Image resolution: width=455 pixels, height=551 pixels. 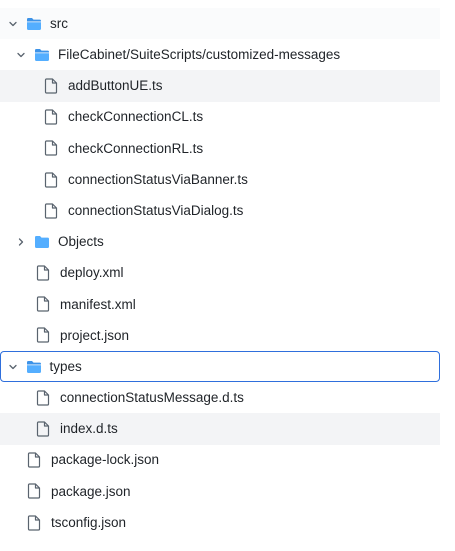 I want to click on tree-item-label: checkConnectionRL.ts, so click(x=136, y=148).